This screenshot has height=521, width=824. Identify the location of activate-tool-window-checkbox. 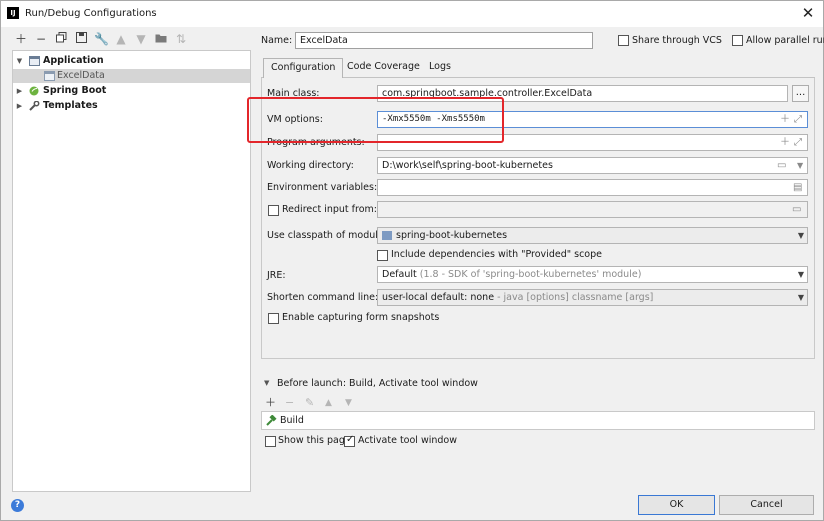
(349, 440).